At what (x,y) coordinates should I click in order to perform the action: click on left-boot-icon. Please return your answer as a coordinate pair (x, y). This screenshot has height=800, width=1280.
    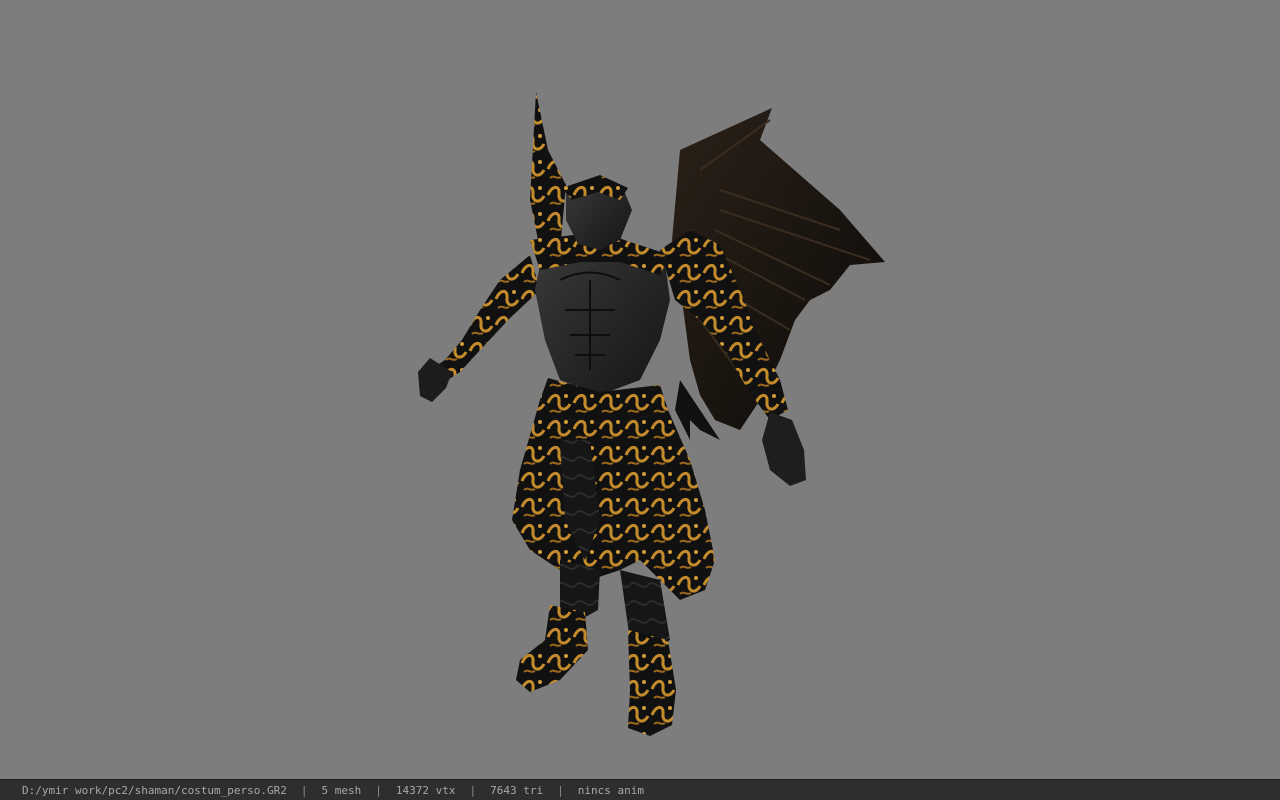
    Looking at the image, I should click on (552, 648).